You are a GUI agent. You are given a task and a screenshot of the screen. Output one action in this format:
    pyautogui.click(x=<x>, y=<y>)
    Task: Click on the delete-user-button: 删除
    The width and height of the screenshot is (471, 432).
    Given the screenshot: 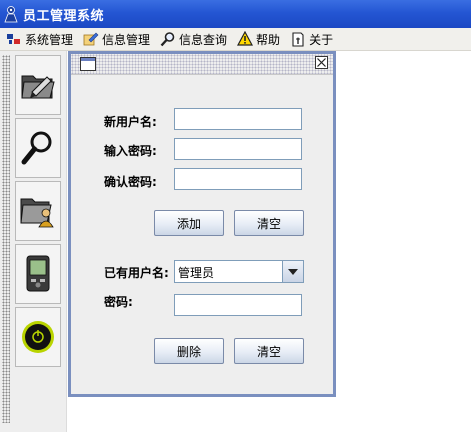 What is the action you would take?
    pyautogui.click(x=189, y=351)
    